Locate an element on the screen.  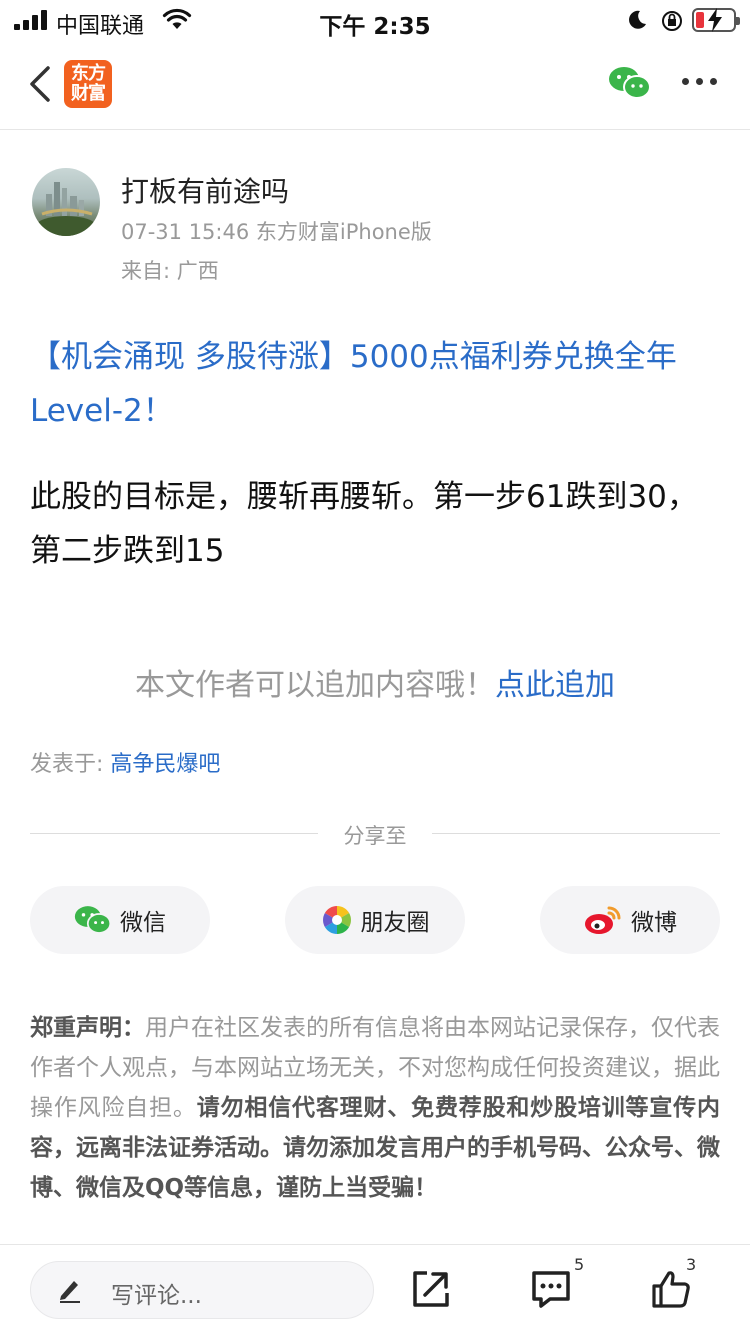
thumbs-up-icon is located at coordinates (671, 1289).